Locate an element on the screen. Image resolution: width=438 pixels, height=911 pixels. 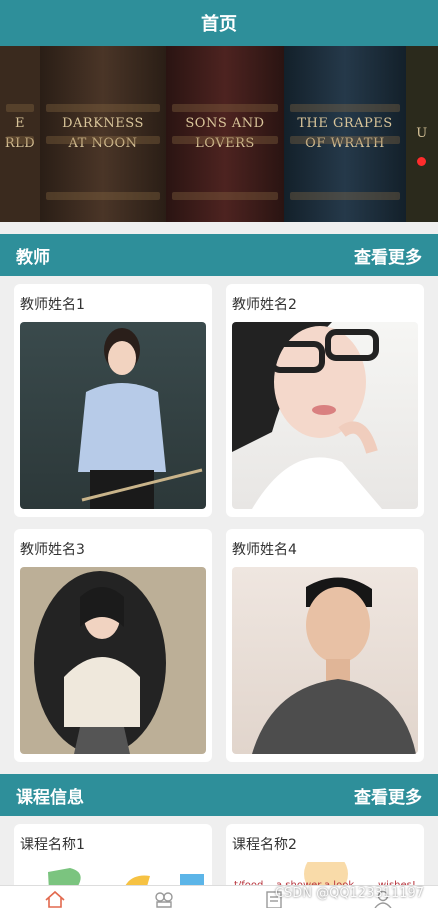
banner-book: U is located at coordinates (422, 134).